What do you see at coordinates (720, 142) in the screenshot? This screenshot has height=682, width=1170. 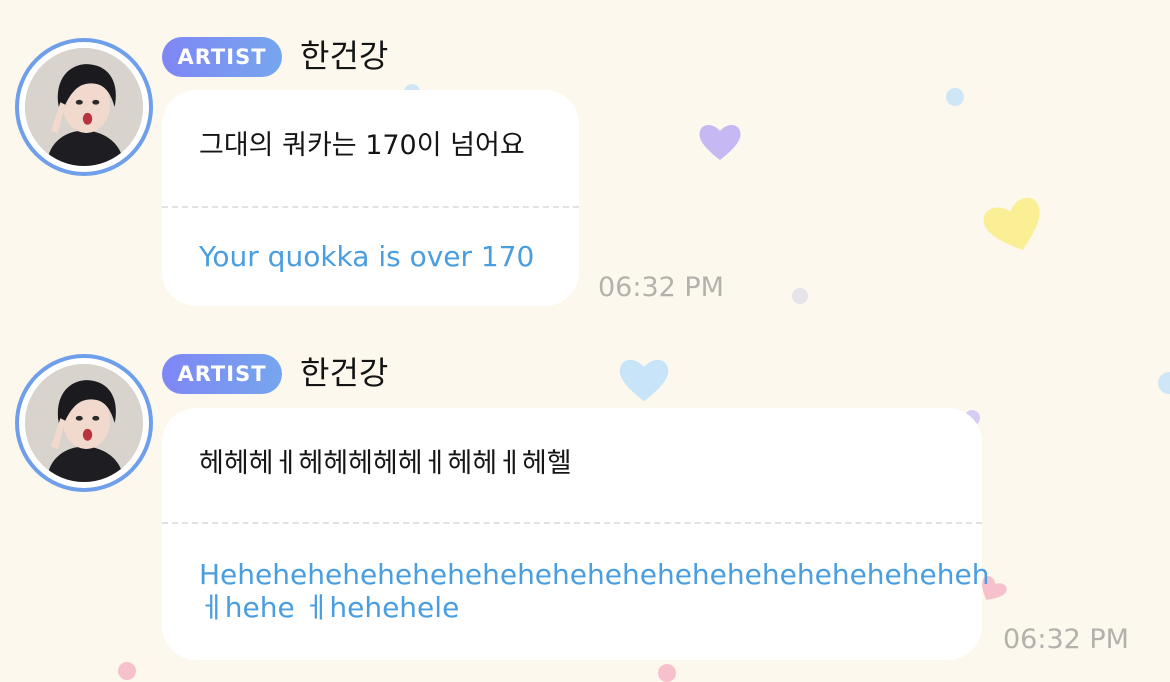 I see `purple-heart-icon` at bounding box center [720, 142].